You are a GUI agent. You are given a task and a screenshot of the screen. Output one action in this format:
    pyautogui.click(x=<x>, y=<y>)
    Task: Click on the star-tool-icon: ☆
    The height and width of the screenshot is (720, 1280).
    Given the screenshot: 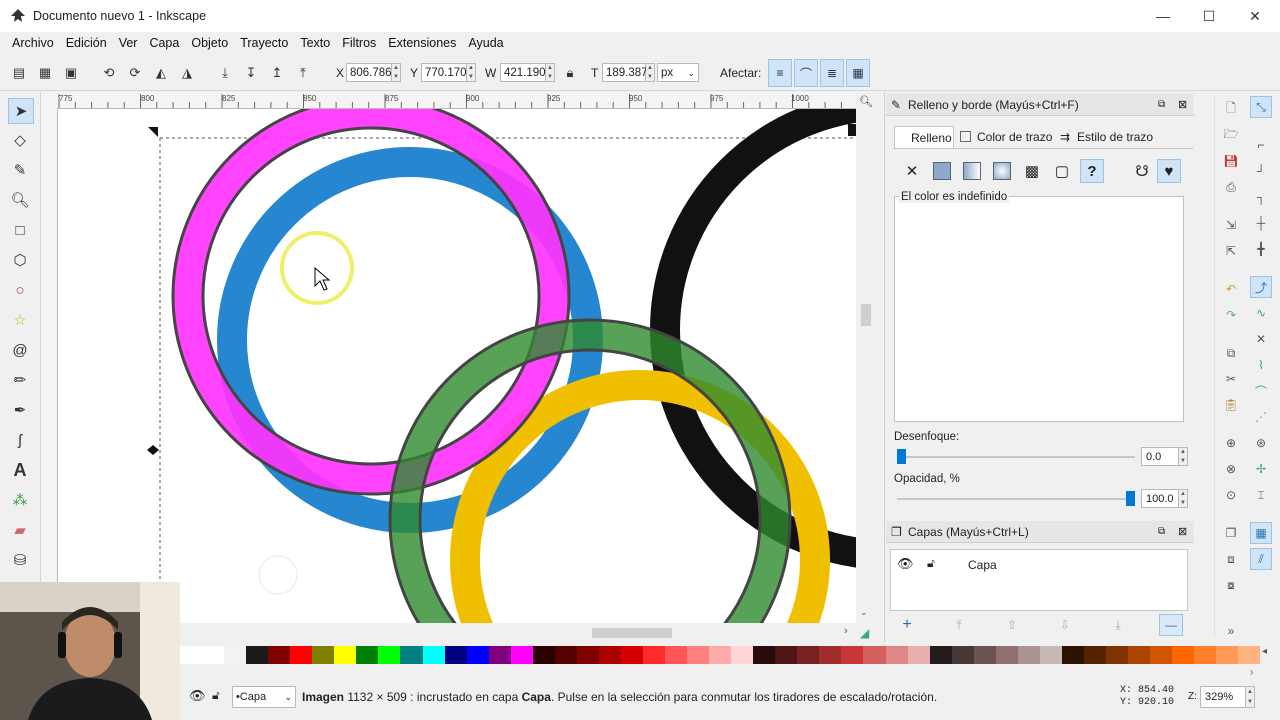 What is the action you would take?
    pyautogui.click(x=20, y=320)
    